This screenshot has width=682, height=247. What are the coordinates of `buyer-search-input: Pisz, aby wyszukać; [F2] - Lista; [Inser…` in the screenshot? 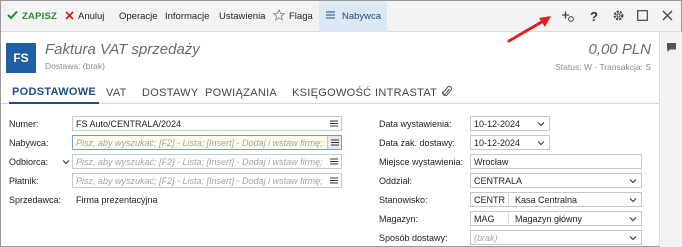 It's located at (207, 142).